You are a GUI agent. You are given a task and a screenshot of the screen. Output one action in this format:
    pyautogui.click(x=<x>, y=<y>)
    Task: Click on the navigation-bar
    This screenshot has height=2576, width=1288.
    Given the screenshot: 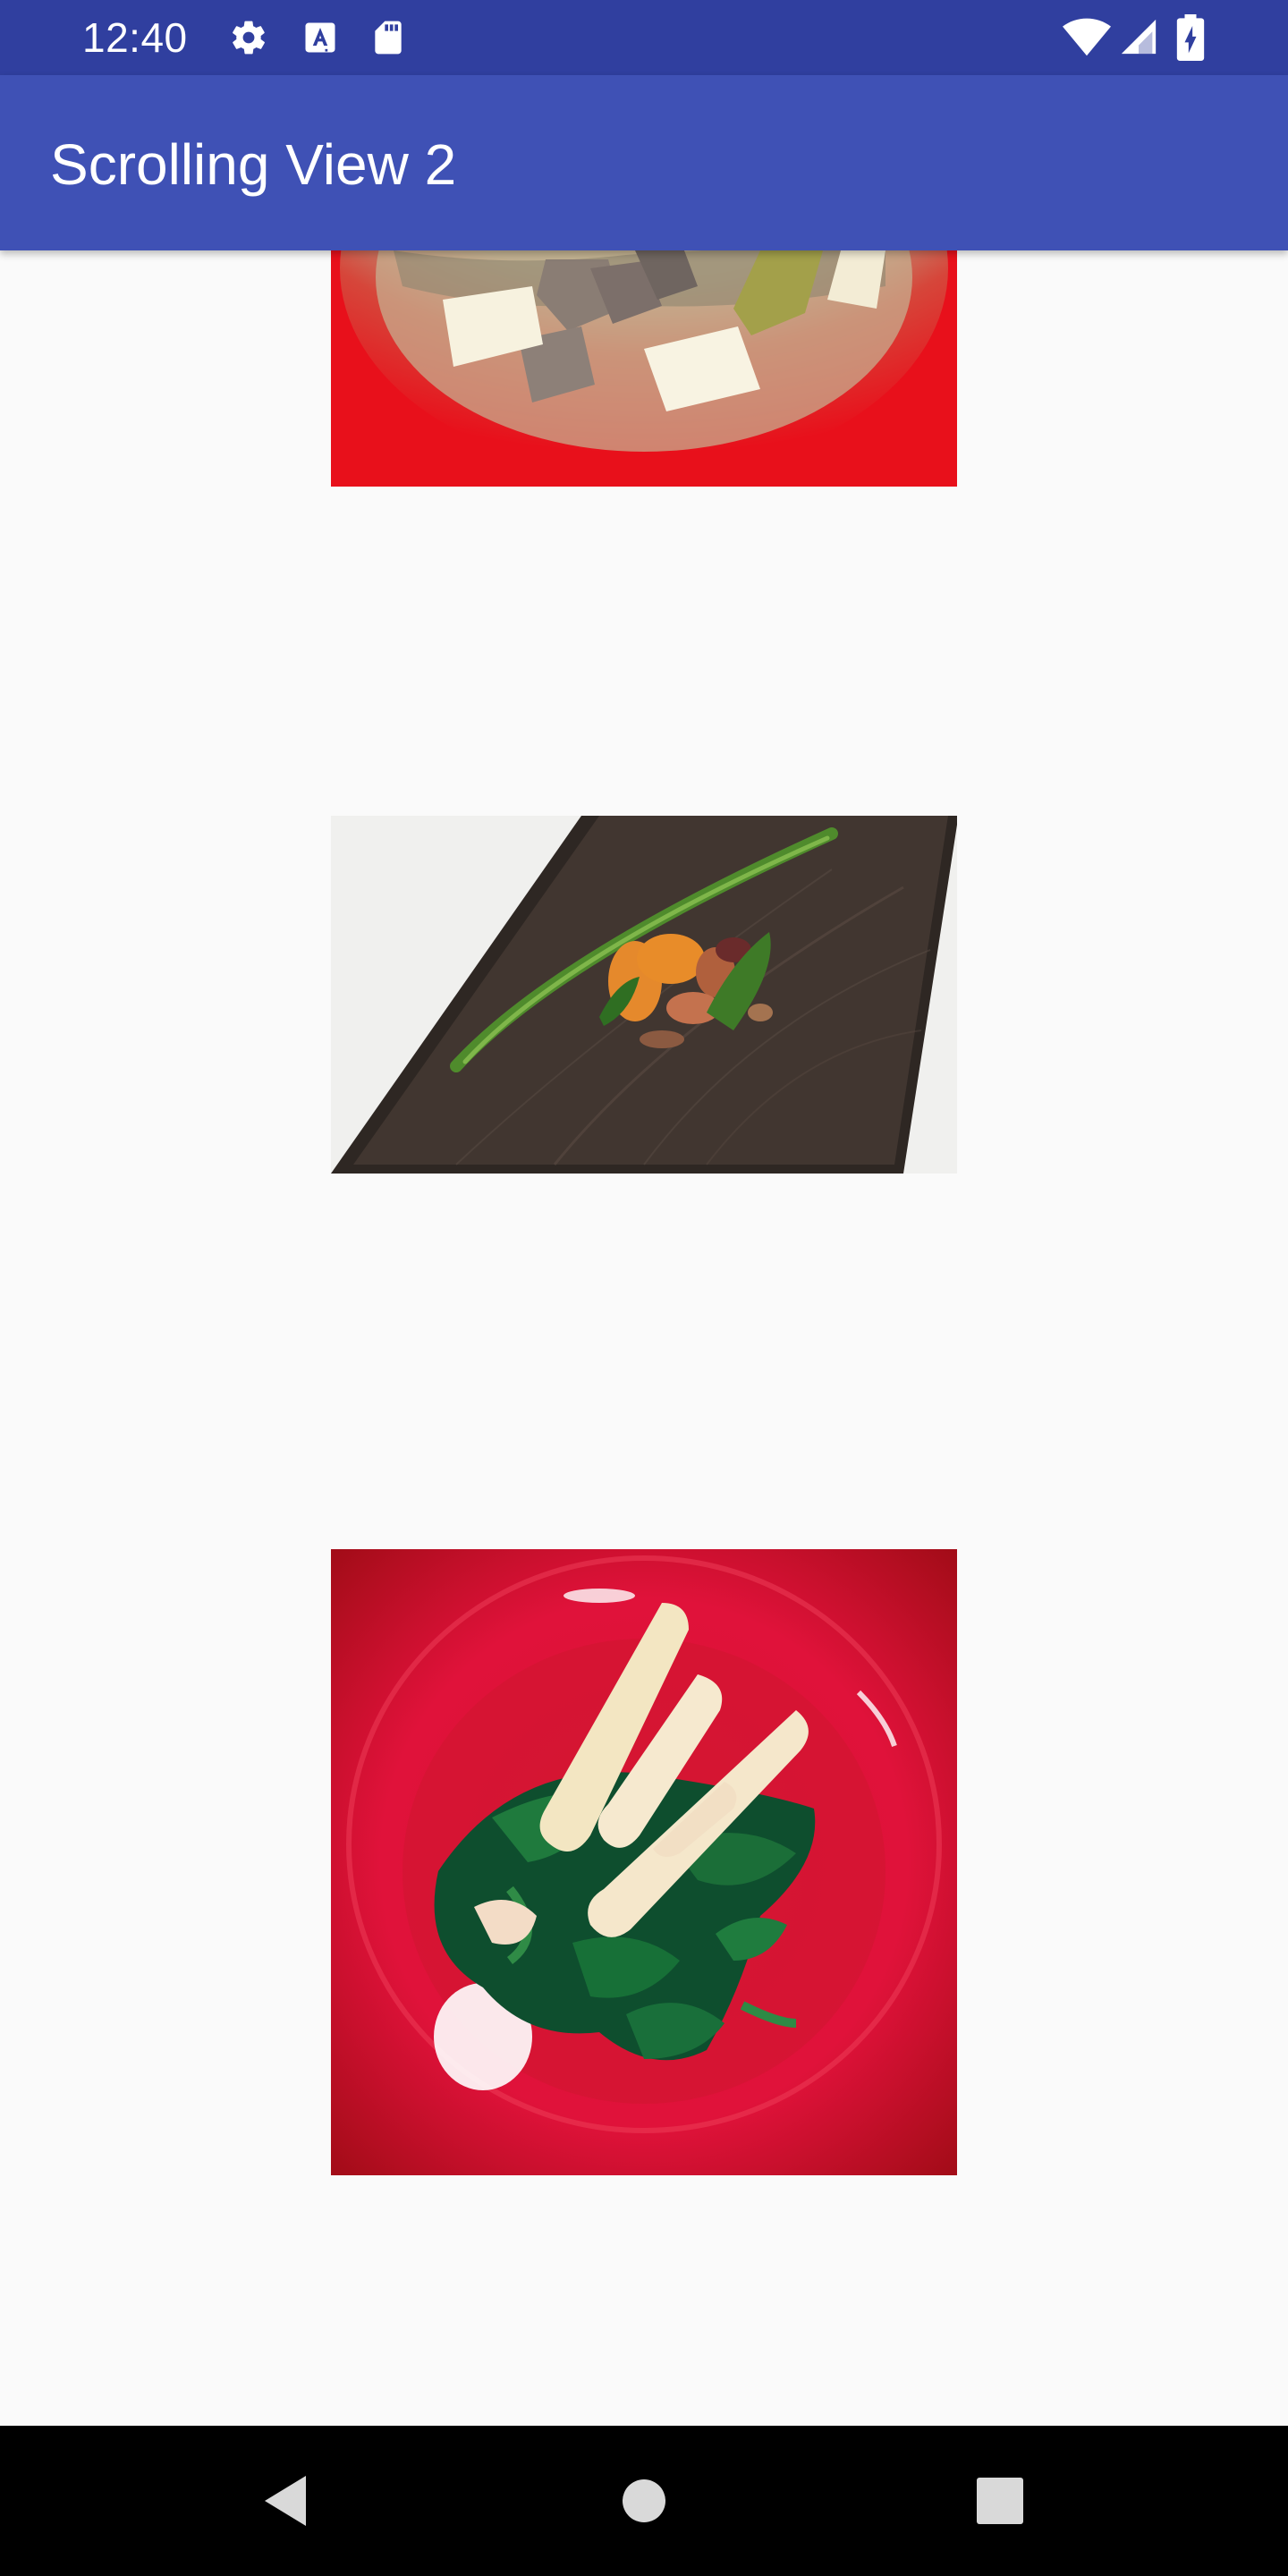 What is the action you would take?
    pyautogui.click(x=644, y=2501)
    